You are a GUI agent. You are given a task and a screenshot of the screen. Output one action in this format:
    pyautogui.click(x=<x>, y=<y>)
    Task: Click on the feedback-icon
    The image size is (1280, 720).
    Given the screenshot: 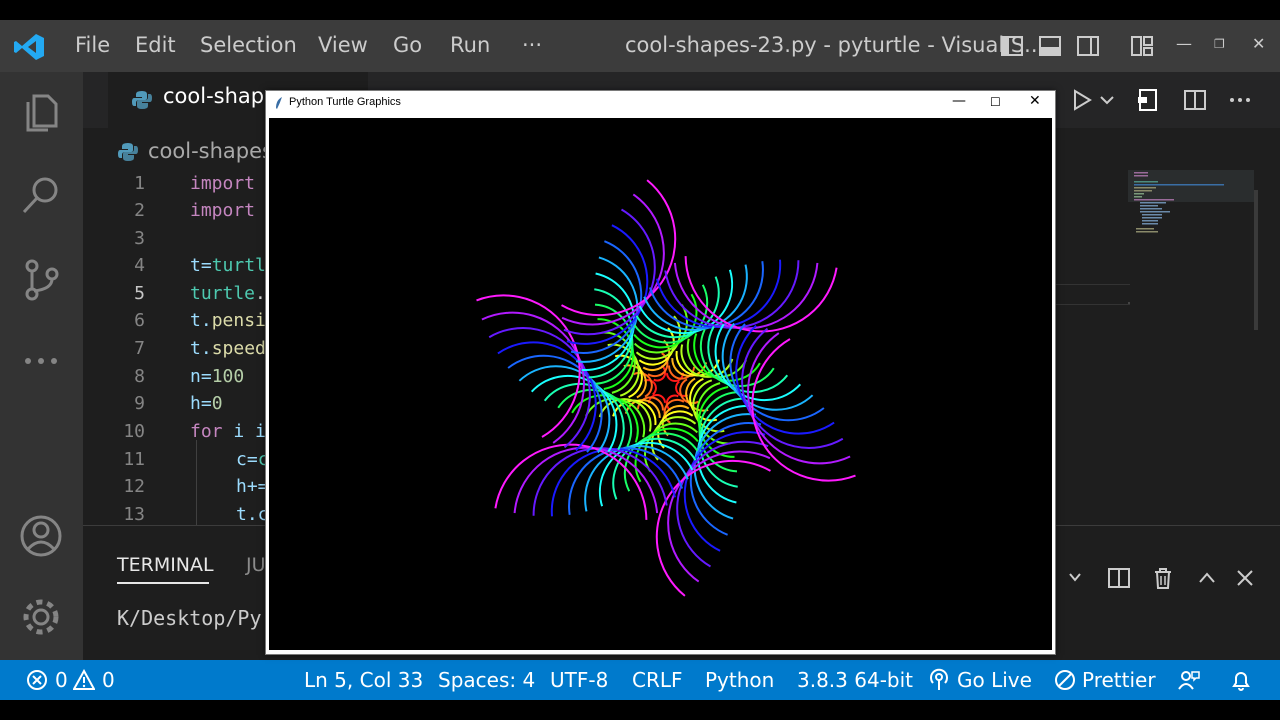 What is the action you would take?
    pyautogui.click(x=1189, y=680)
    